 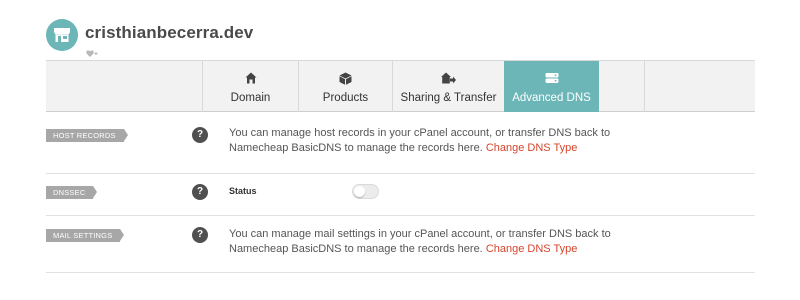 I want to click on domain-name: cristhianbecerra.dev, so click(x=169, y=32).